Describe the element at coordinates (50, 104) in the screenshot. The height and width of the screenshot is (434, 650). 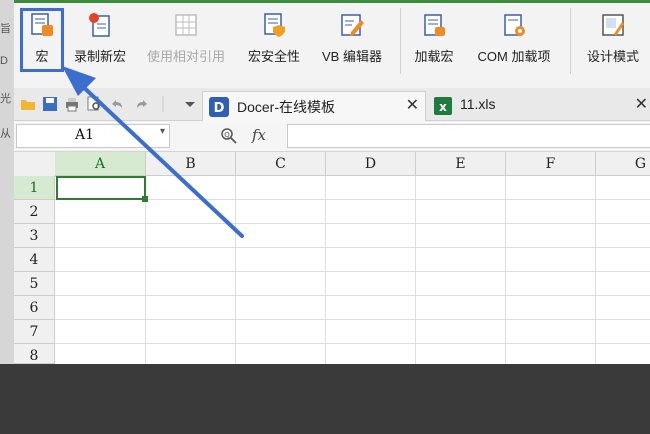
I see `save-icon` at that location.